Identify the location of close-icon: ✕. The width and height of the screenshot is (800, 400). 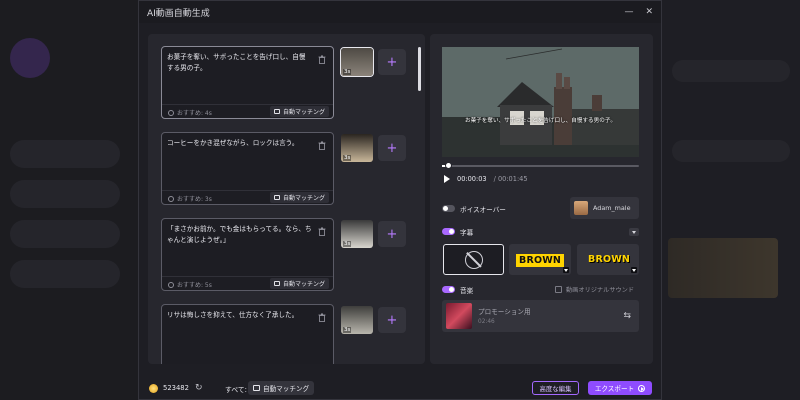
(649, 12).